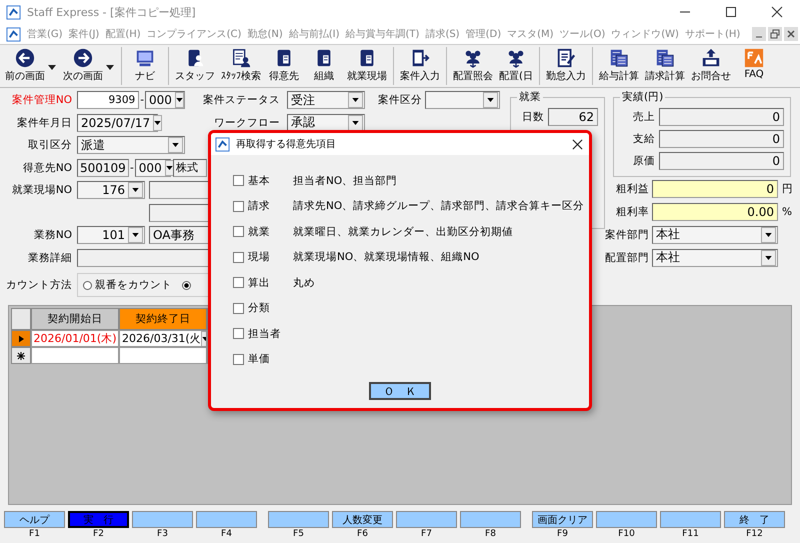  I want to click on field-label: 業務NO, so click(52, 235).